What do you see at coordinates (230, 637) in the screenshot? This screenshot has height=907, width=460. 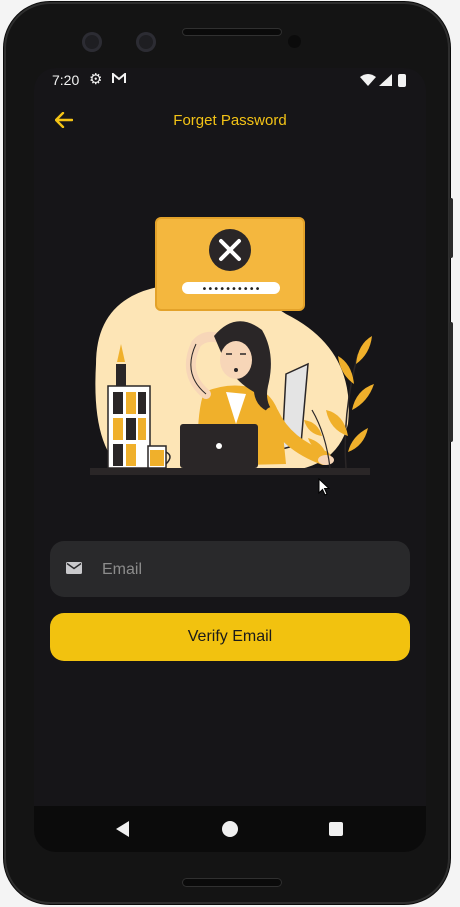 I see `verify-email-button: Verify Email` at bounding box center [230, 637].